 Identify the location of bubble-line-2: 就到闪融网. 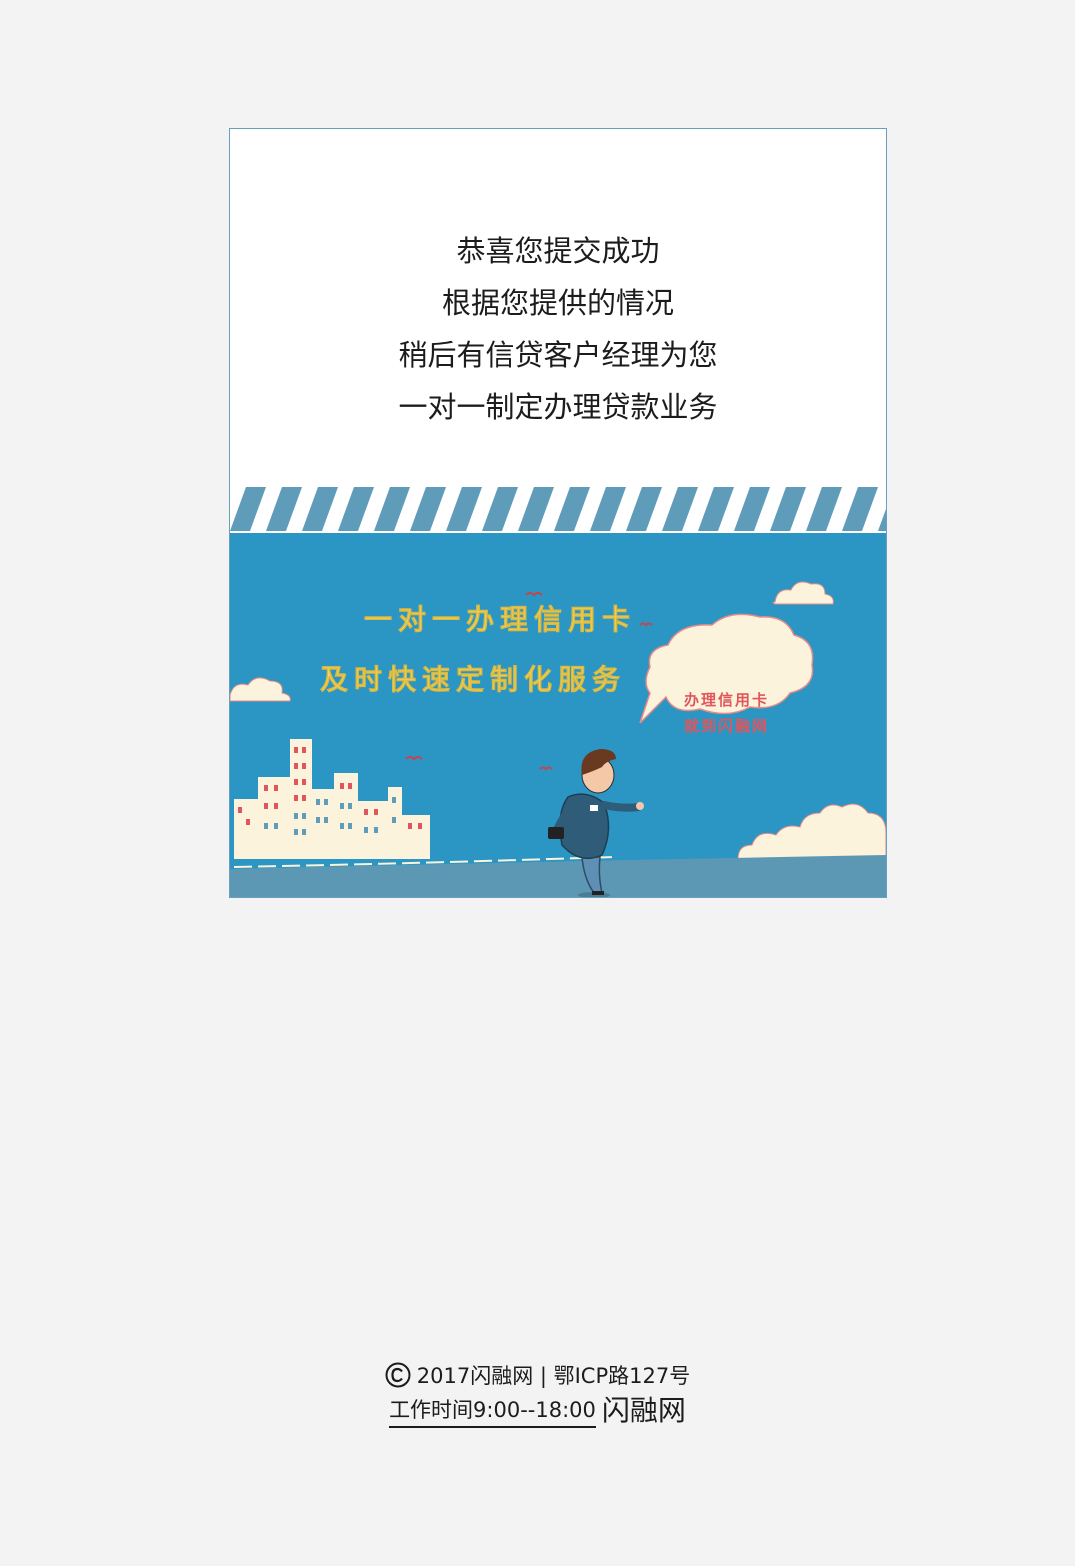
(726, 726).